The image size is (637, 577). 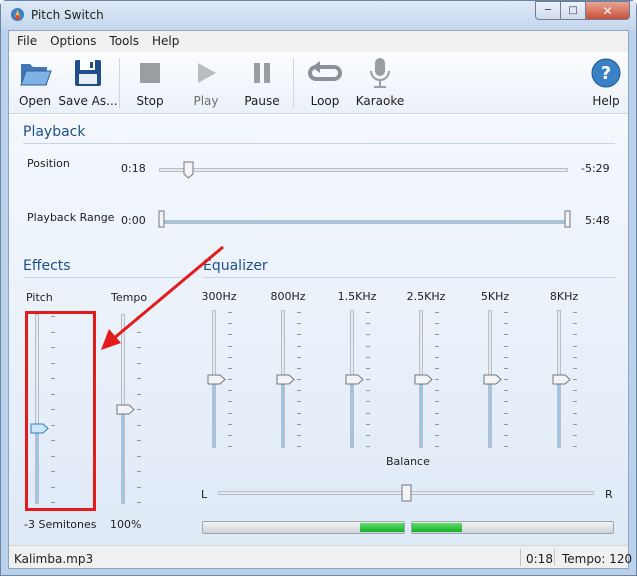 What do you see at coordinates (262, 82) in the screenshot?
I see `pause-button: Pause` at bounding box center [262, 82].